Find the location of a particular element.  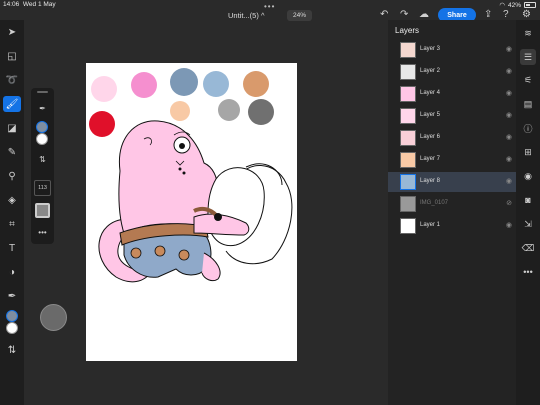

layer-row: Layer 7 ◉ is located at coordinates (452, 160).